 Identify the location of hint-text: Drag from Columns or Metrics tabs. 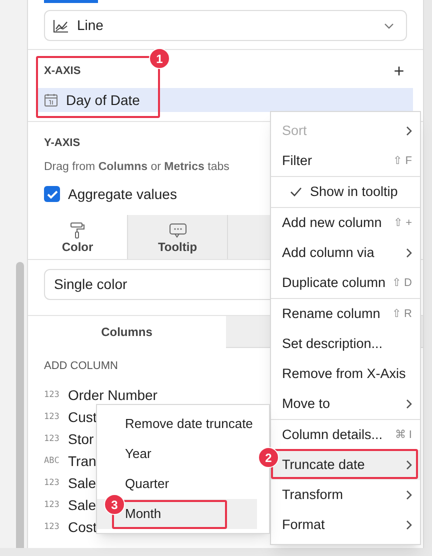
(137, 168).